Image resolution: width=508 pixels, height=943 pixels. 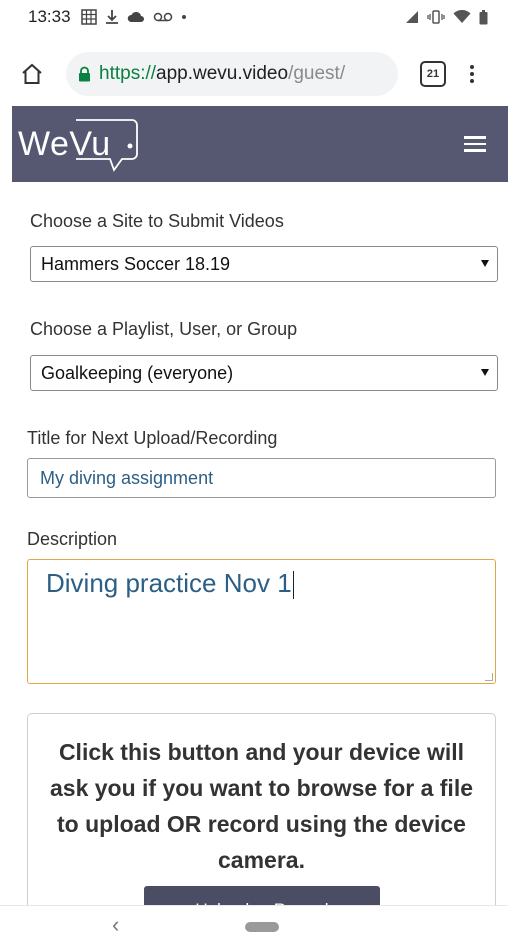 I want to click on system-navigation-bar: ‹, so click(x=254, y=924).